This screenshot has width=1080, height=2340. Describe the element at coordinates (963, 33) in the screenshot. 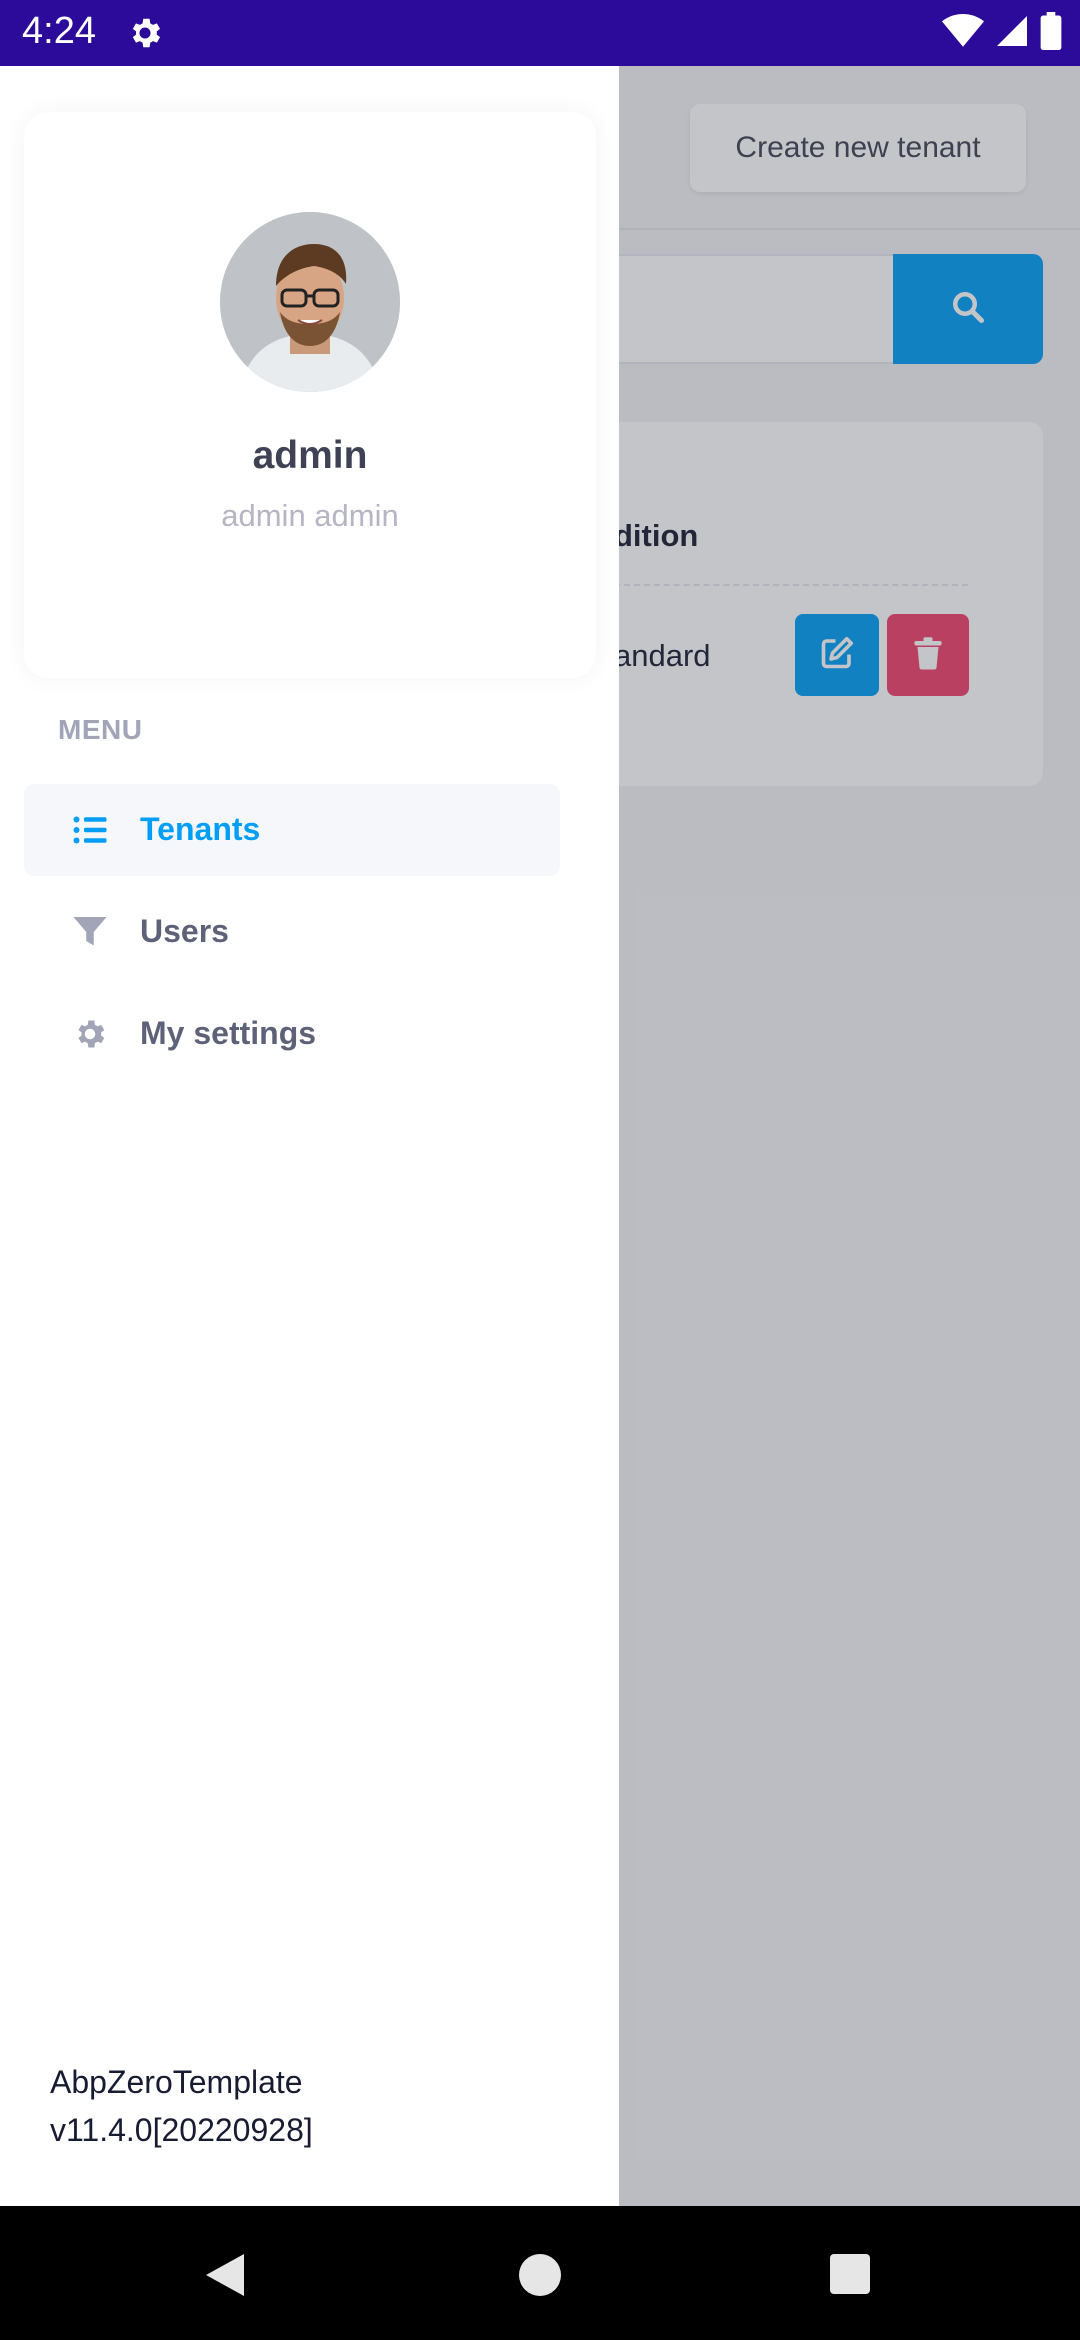

I see `wifi-icon` at that location.